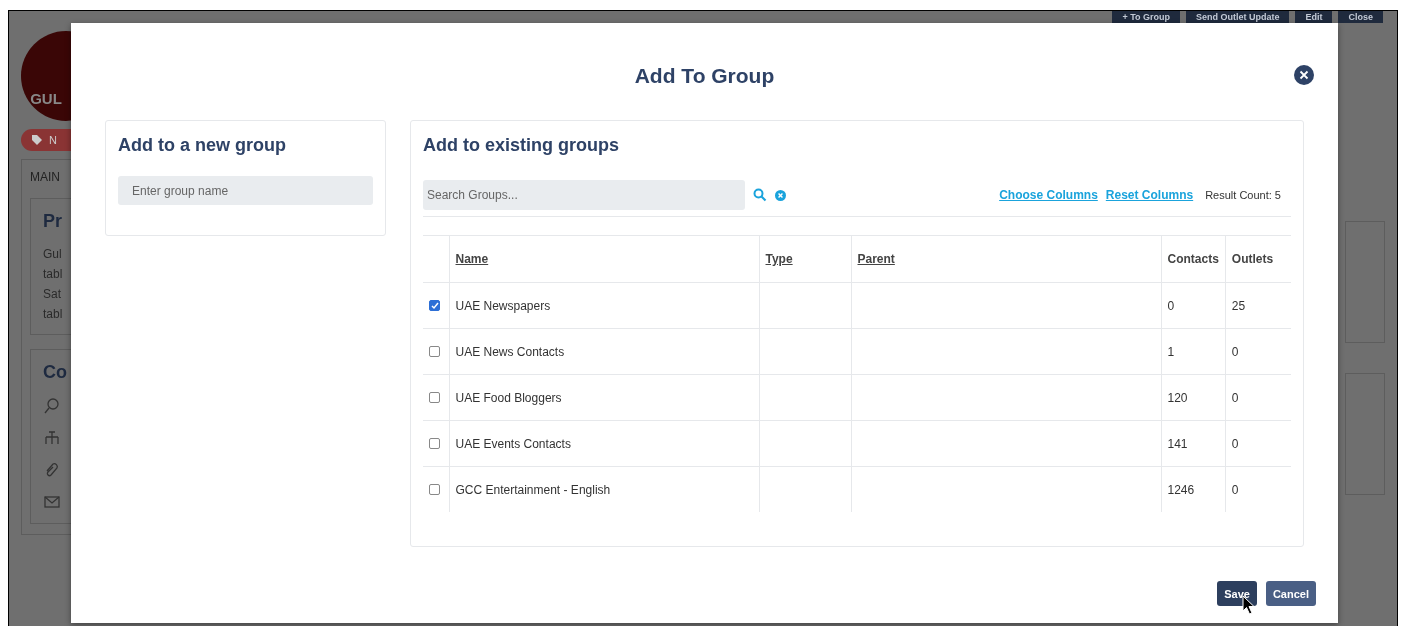  What do you see at coordinates (1237, 17) in the screenshot?
I see `toolbar-button: Send Outlet Update` at bounding box center [1237, 17].